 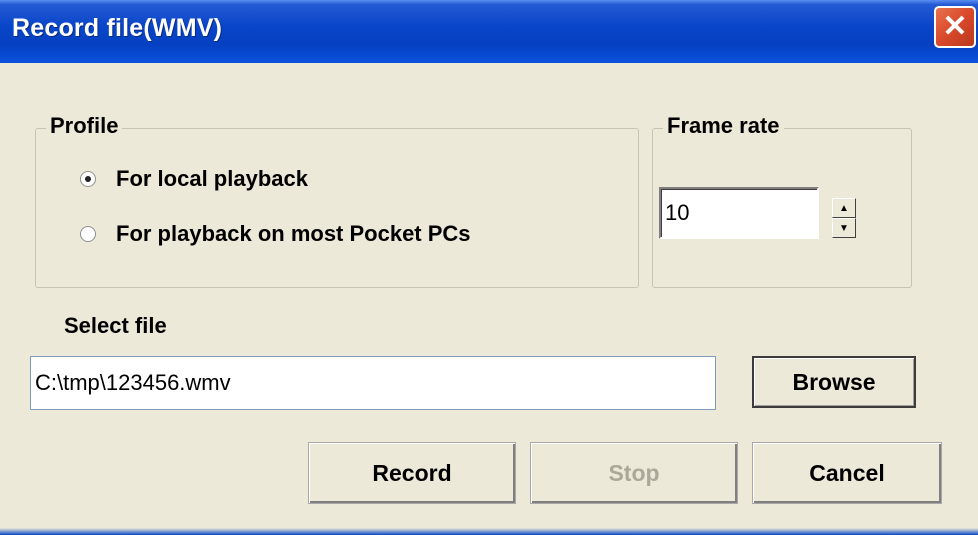 I want to click on radio-pocket-pc-playback: For playback on most Pocket PCs, so click(x=275, y=234).